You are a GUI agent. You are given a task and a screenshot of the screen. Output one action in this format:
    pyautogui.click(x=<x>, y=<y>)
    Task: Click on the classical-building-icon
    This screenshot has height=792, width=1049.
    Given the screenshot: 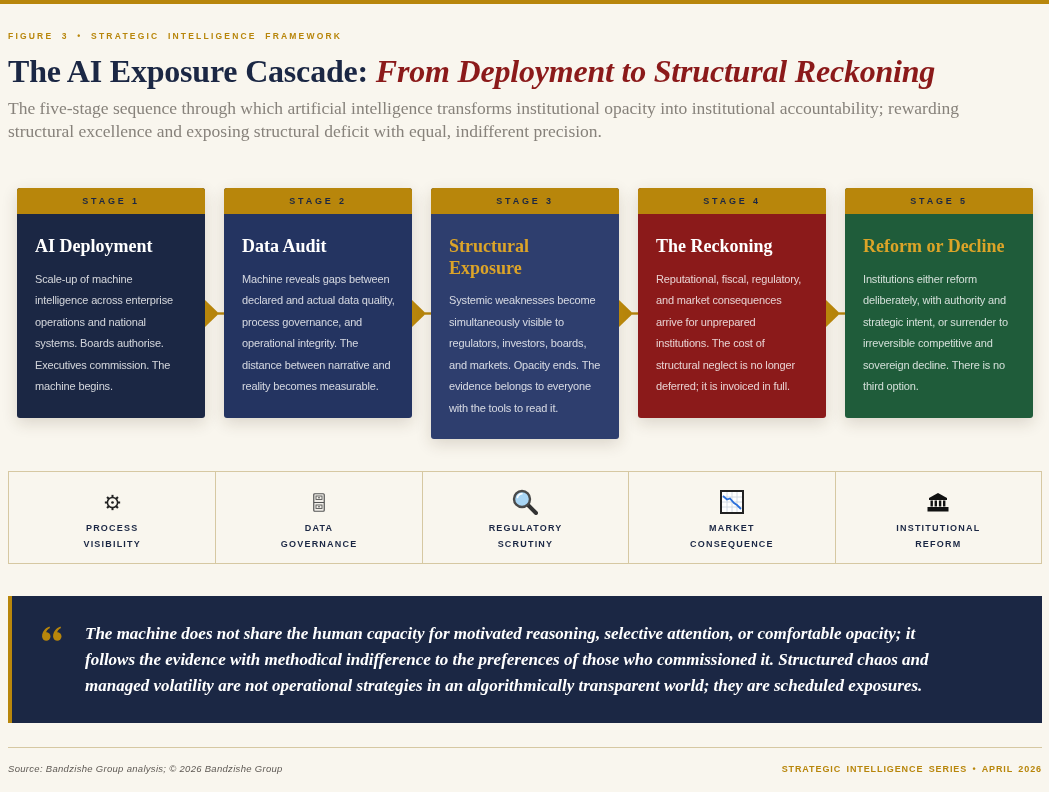 What is the action you would take?
    pyautogui.click(x=938, y=502)
    